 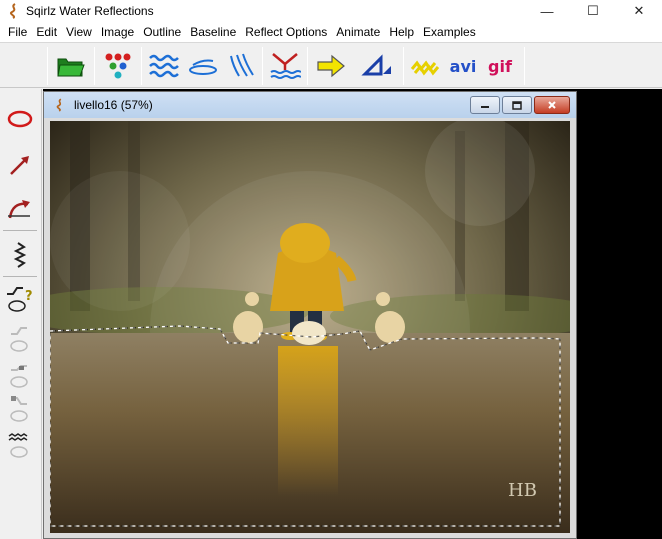 I want to click on close-button: ✕, so click(x=639, y=11).